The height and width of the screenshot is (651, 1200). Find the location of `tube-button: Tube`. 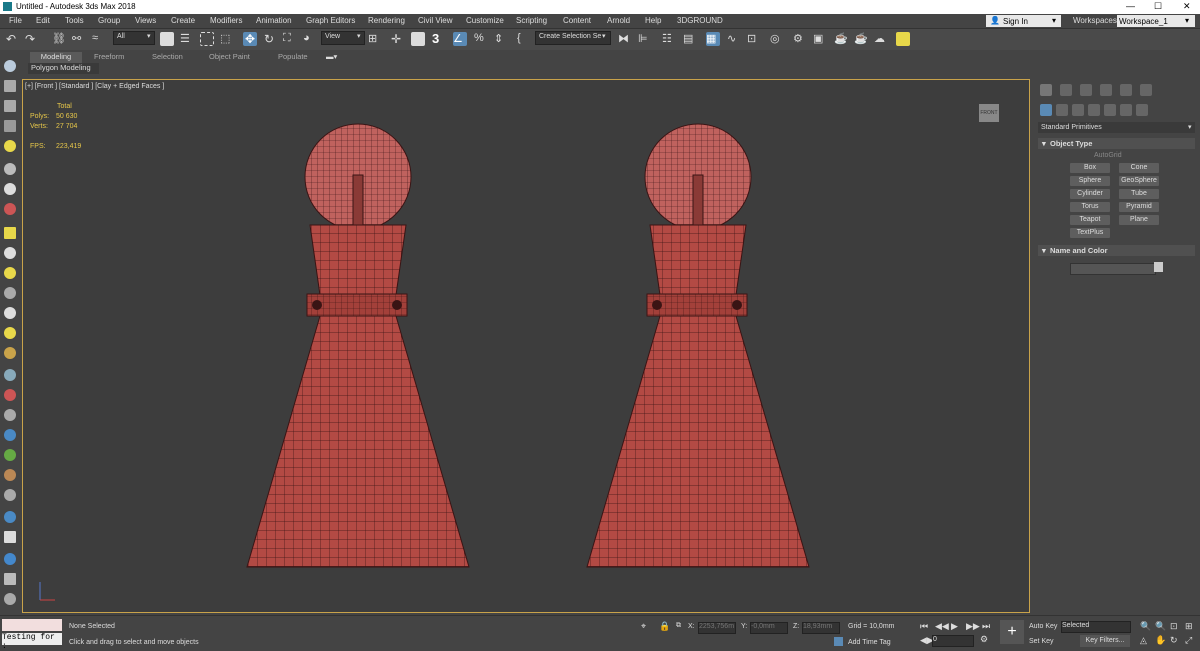

tube-button: Tube is located at coordinates (1139, 194).